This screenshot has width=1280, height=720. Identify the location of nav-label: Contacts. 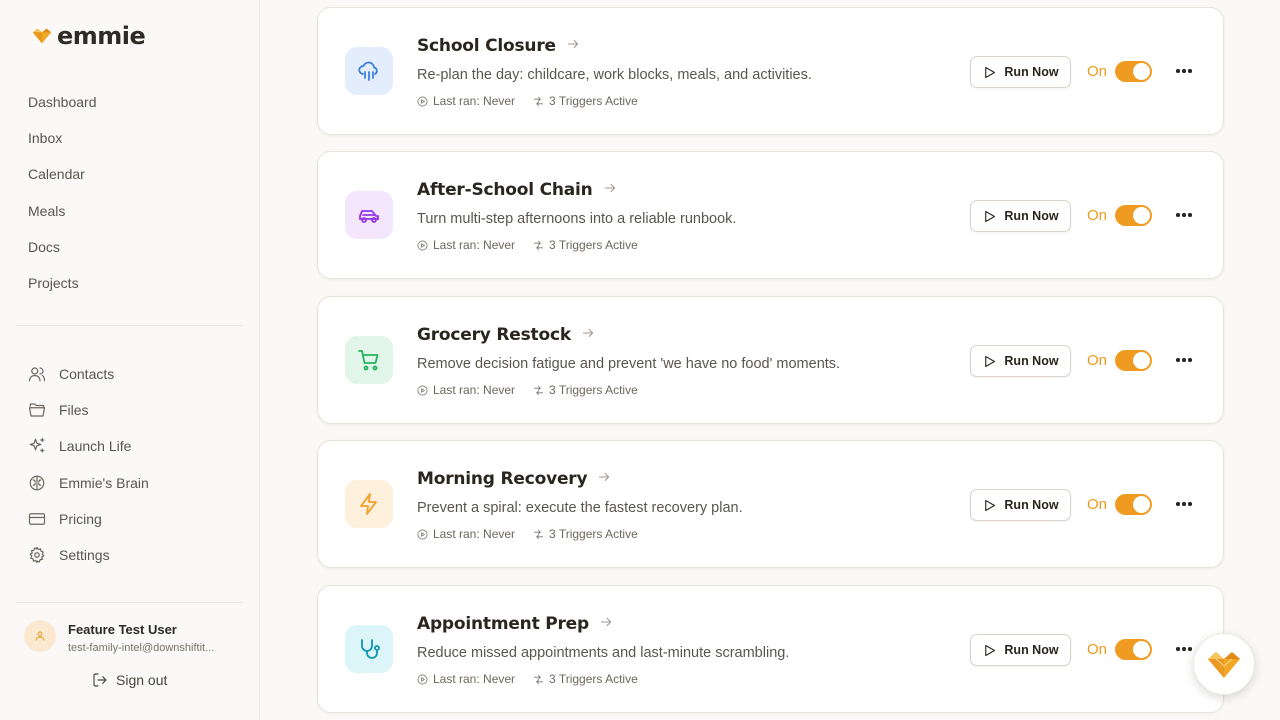
(87, 374).